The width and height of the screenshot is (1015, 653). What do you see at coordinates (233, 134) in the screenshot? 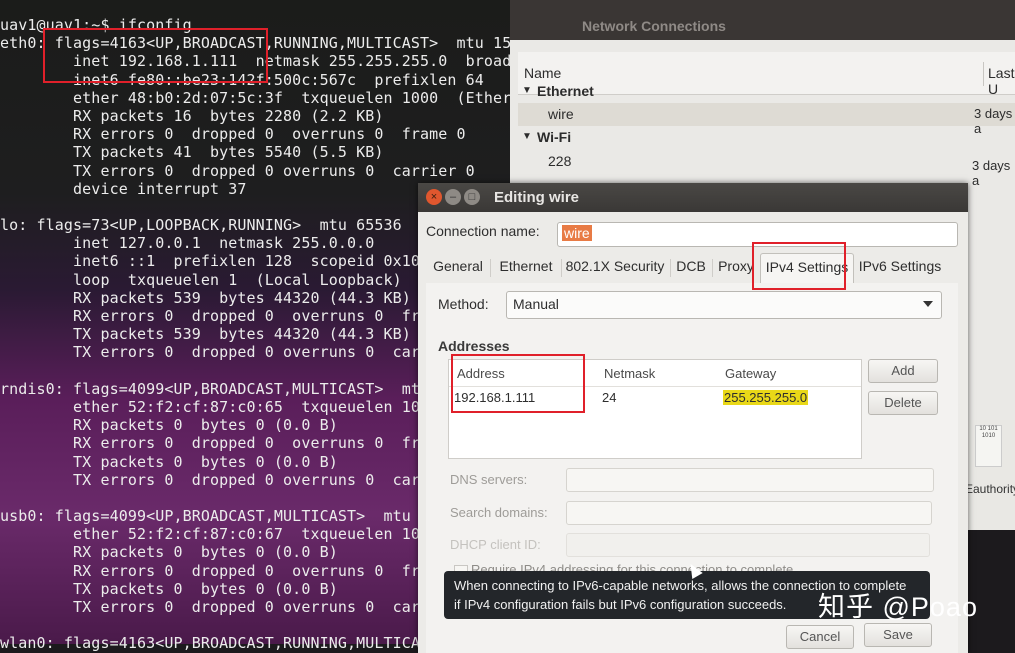
I see `terminal-line: RX errors 0 dropped 0 overruns 0 frame 0` at bounding box center [233, 134].